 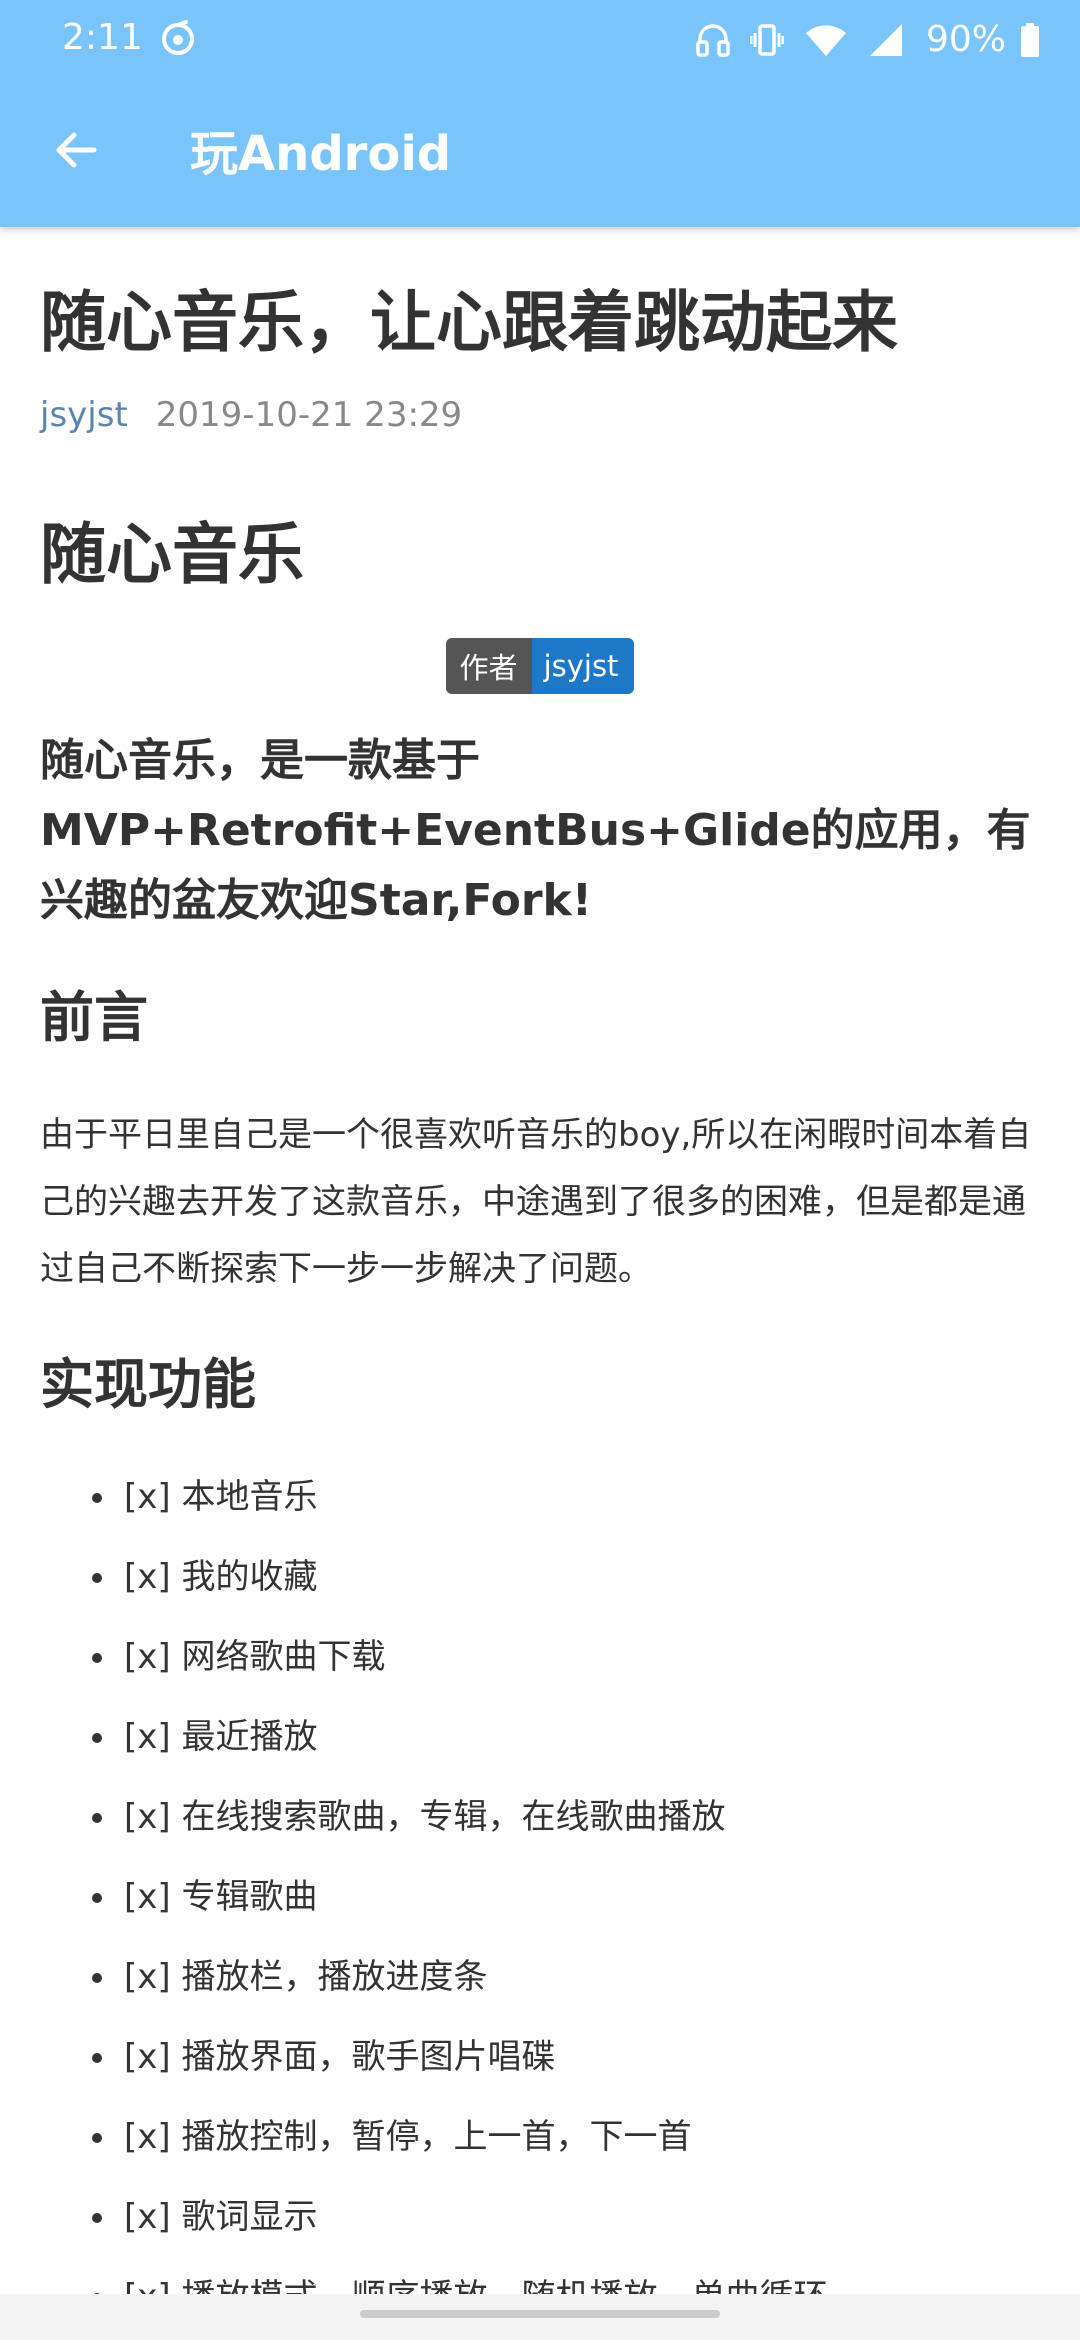 What do you see at coordinates (826, 40) in the screenshot?
I see `wifi-icon` at bounding box center [826, 40].